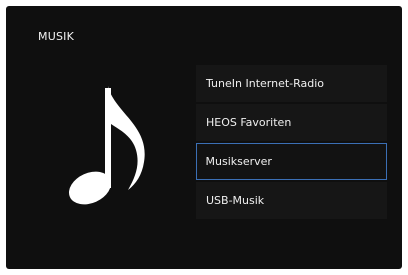 This screenshot has height=275, width=408. Describe the element at coordinates (249, 122) in the screenshot. I see `menu-item-label: HEOS Favoriten` at that location.